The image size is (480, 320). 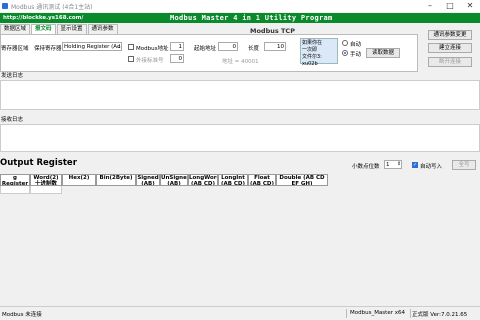 What do you see at coordinates (205, 49) in the screenshot?
I see `start-addr-label: 起始地址` at bounding box center [205, 49].